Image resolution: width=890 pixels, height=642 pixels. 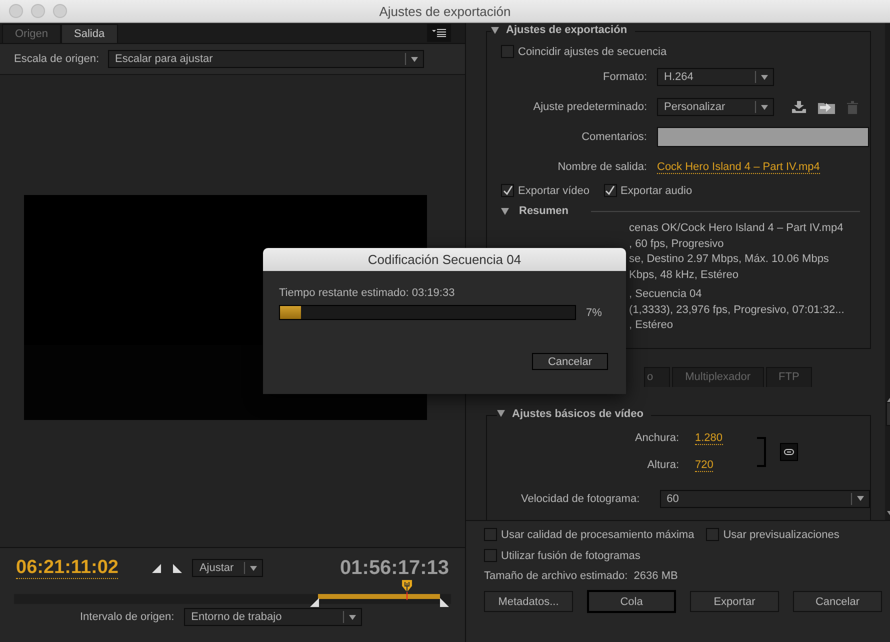 What do you see at coordinates (594, 312) in the screenshot?
I see `percent-text: 7%` at bounding box center [594, 312].